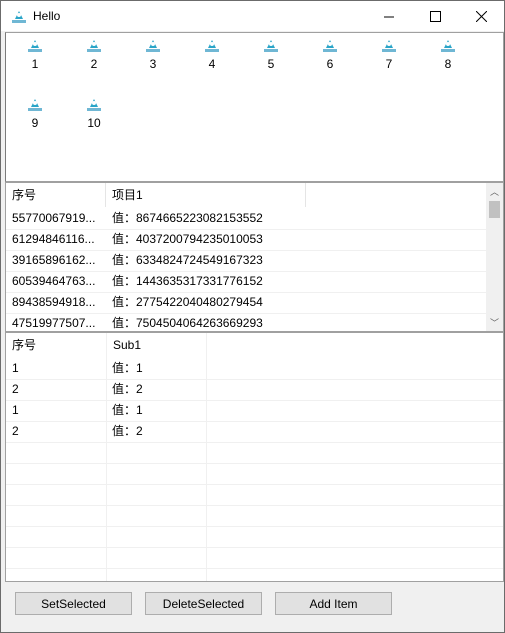 Image resolution: width=505 pixels, height=633 pixels. I want to click on item-label: 7, so click(389, 64).